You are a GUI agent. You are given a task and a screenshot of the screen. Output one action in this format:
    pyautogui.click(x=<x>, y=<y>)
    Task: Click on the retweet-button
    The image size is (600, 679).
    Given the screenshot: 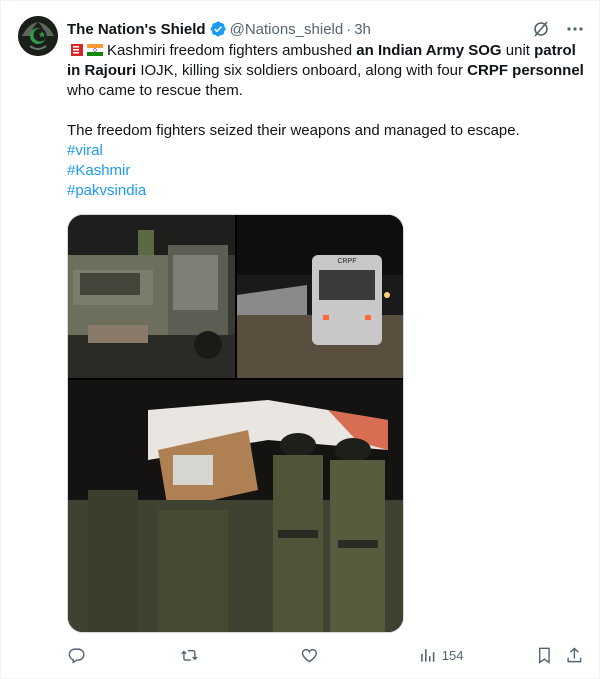 What is the action you would take?
    pyautogui.click(x=189, y=655)
    